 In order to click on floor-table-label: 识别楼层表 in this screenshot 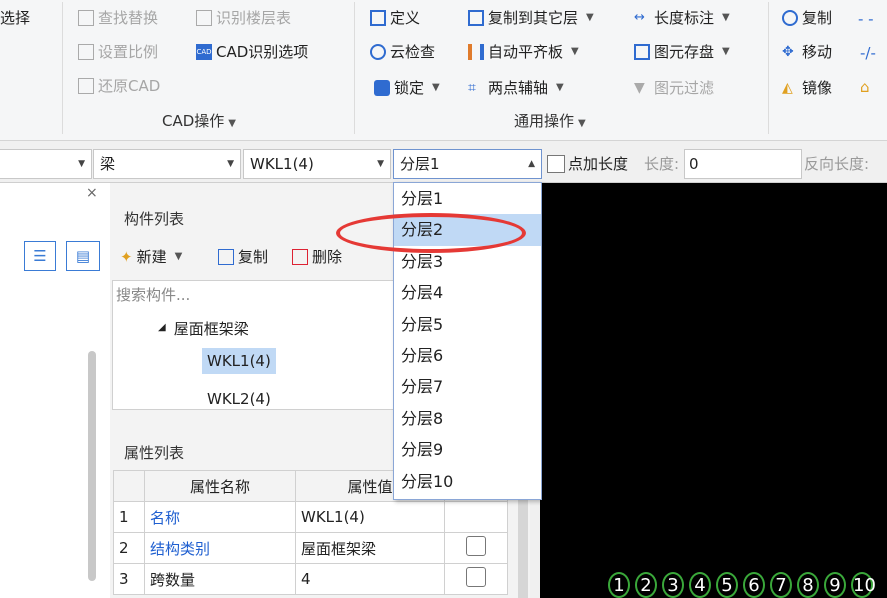, I will do `click(254, 18)`.